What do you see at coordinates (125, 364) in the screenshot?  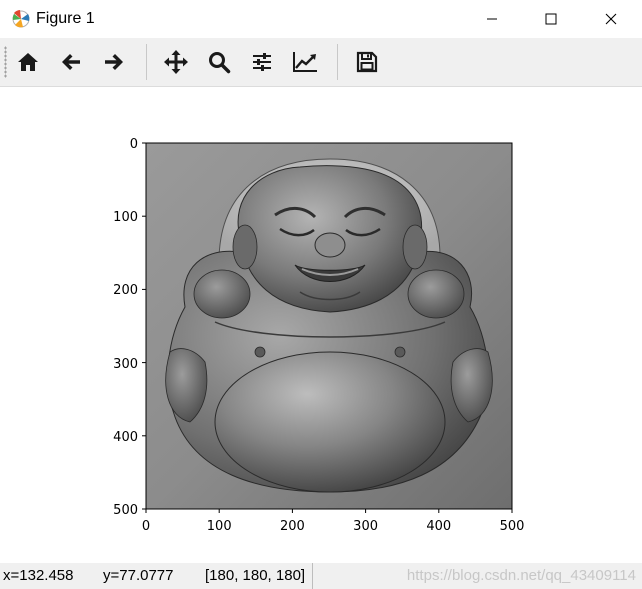 I see `y-tick-label: 300` at bounding box center [125, 364].